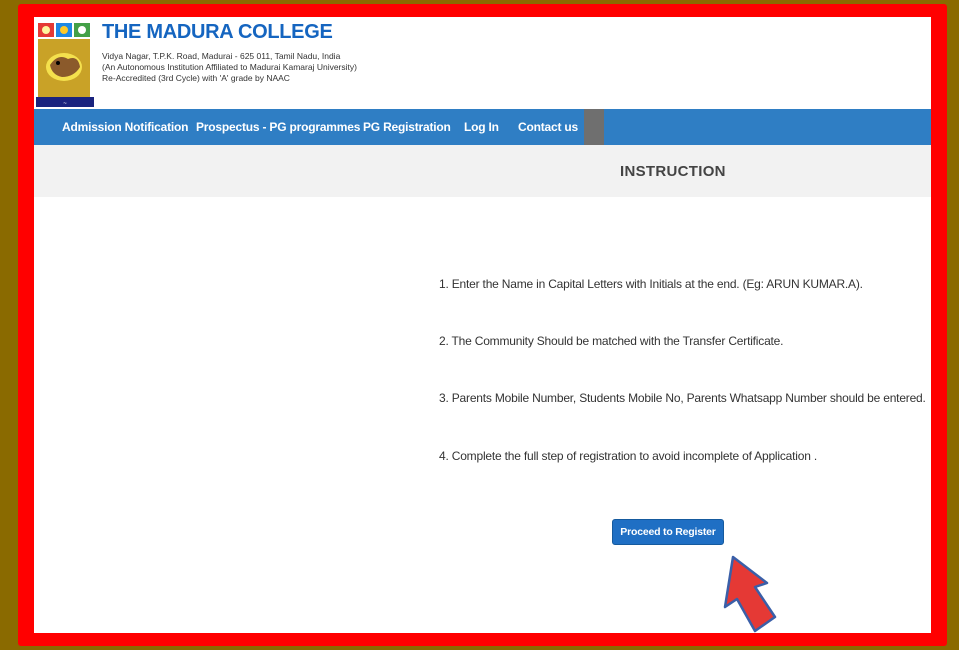  I want to click on nav-pg-registration: PG Registration, so click(407, 127).